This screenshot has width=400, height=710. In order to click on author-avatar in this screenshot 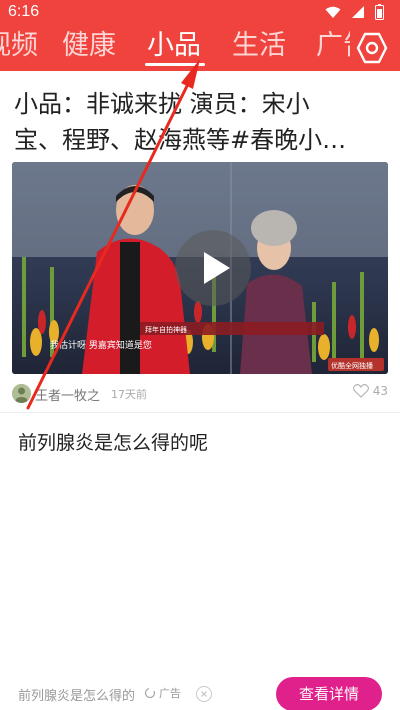, I will do `click(21, 393)`.